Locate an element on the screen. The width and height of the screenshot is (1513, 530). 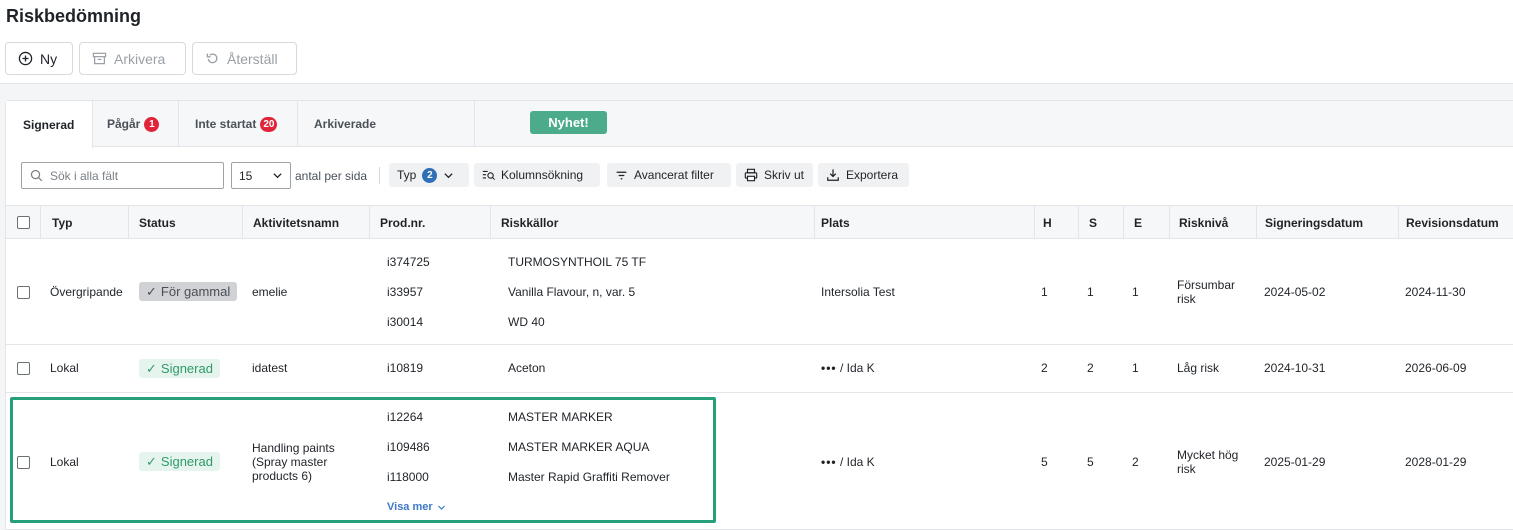
new-button-label: Ny is located at coordinates (49, 58).